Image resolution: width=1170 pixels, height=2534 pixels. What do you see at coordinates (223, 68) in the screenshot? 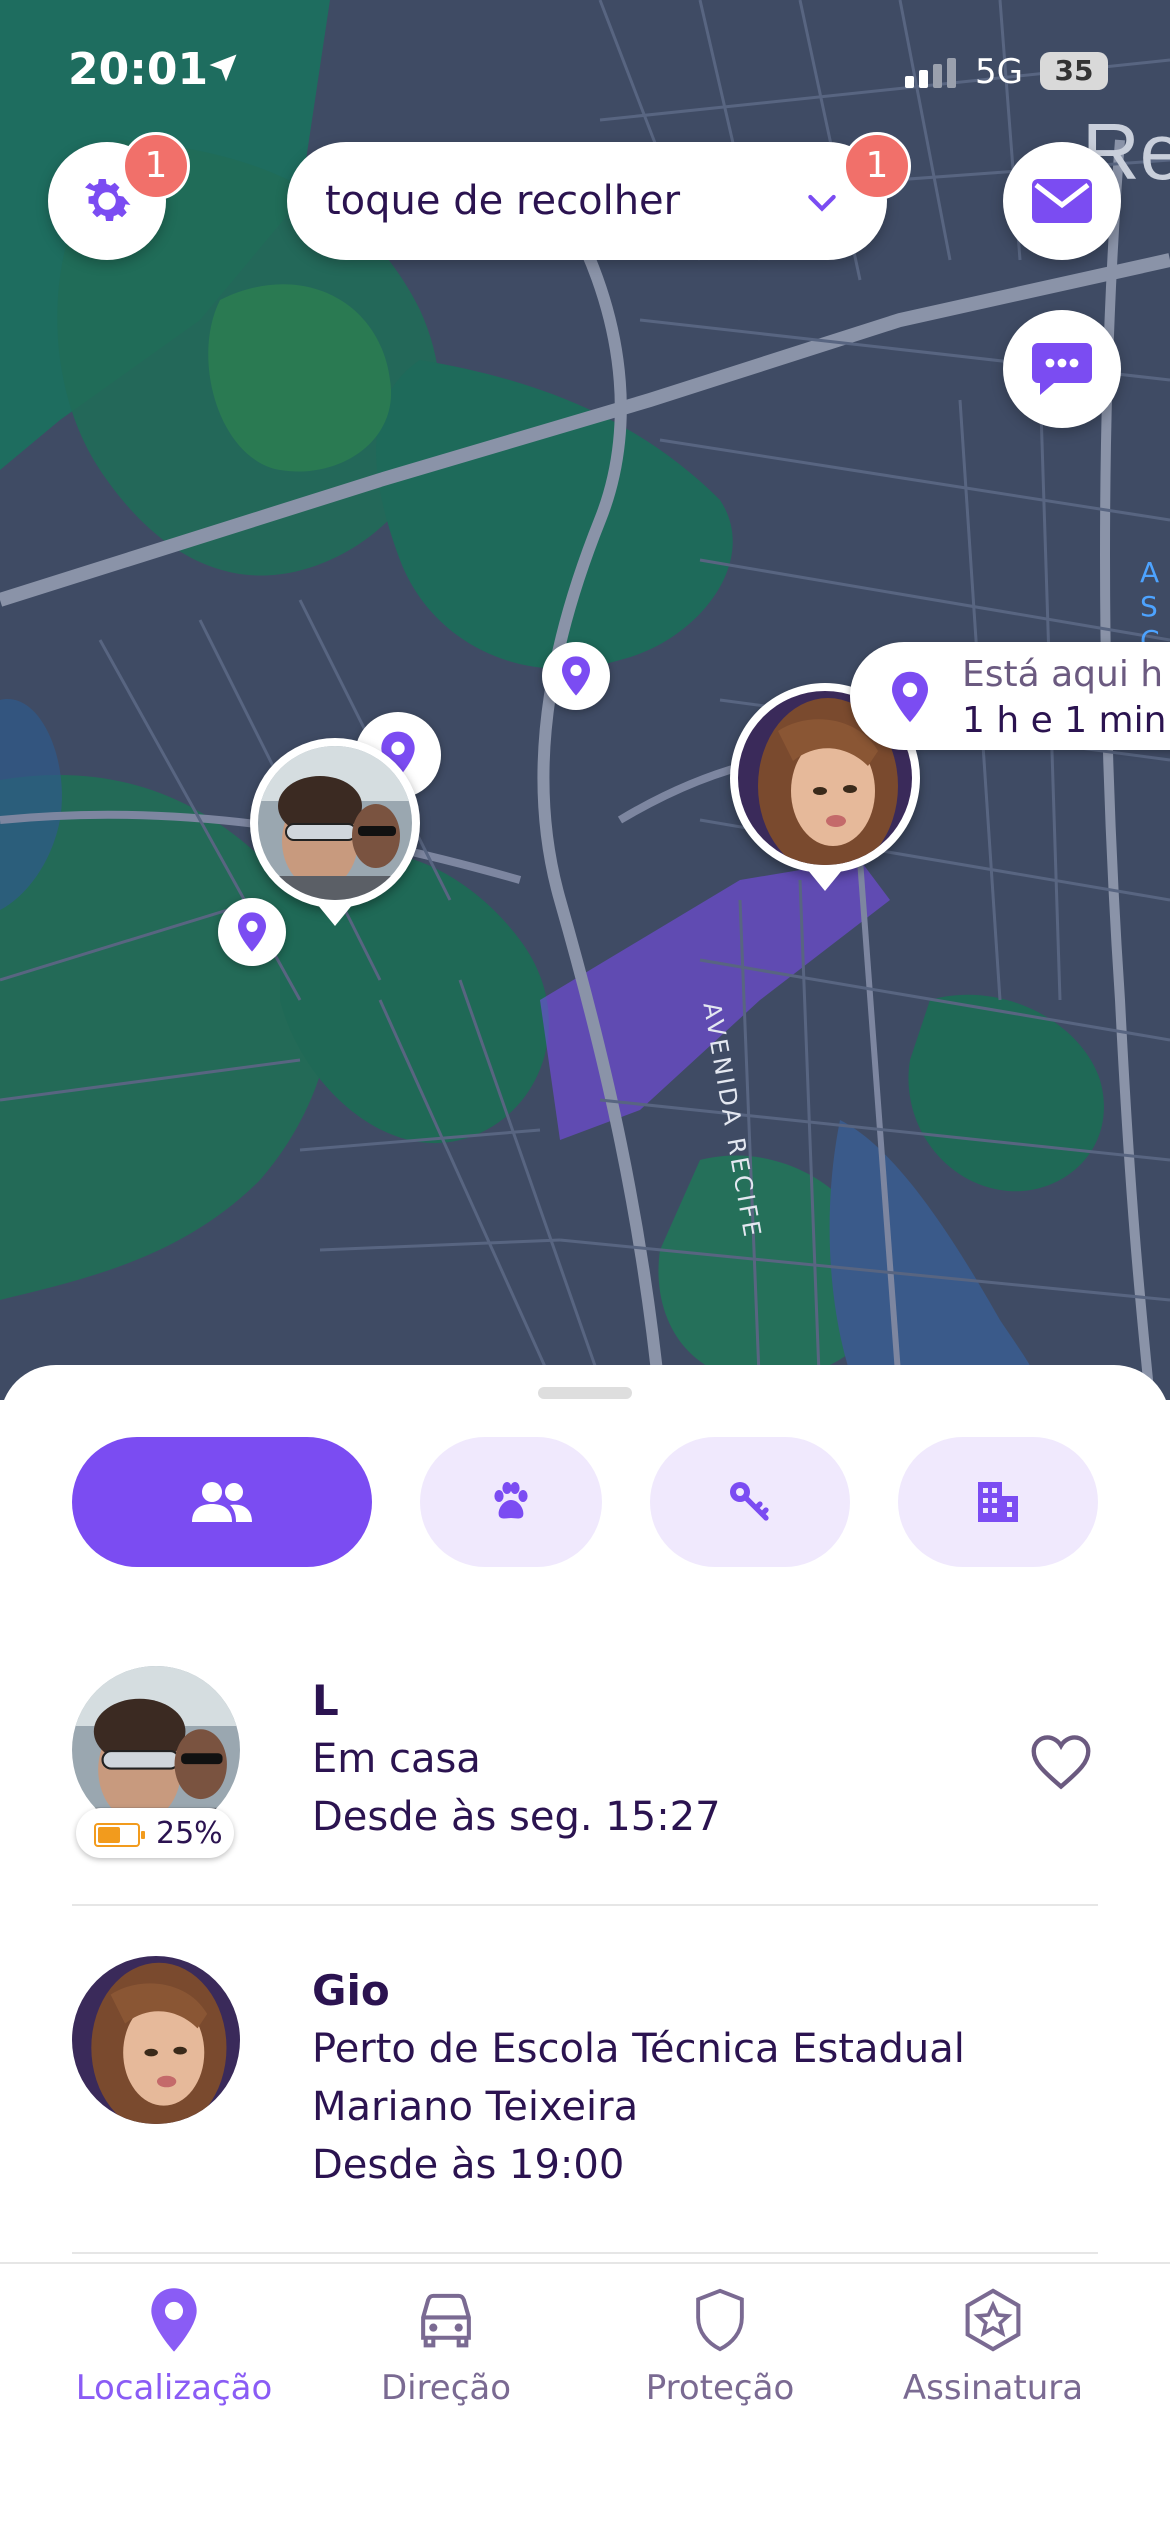
I see `location-arrow-icon` at bounding box center [223, 68].